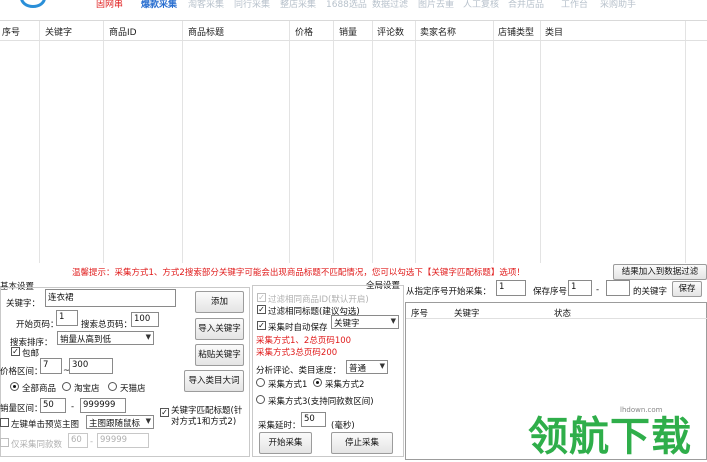 This screenshot has height=462, width=707. What do you see at coordinates (288, 385) in the screenshot?
I see `method1-label: 采集方式1` at bounding box center [288, 385].